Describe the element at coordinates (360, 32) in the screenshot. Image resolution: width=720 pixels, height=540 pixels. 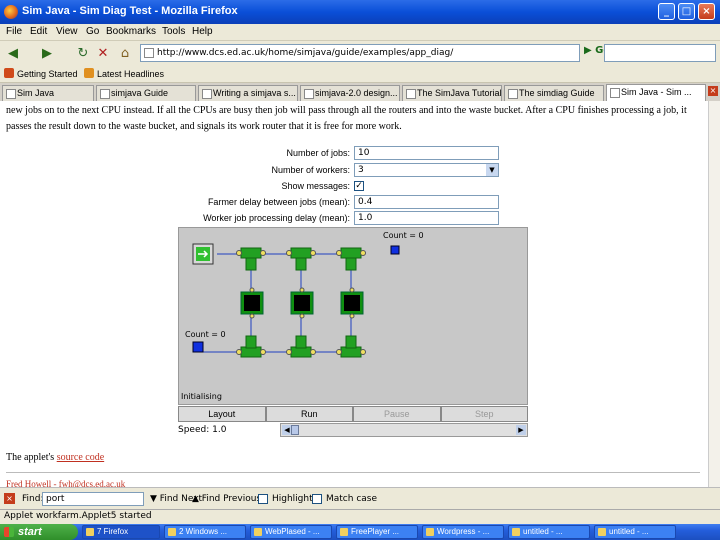
I see `menu-bar: File Edit View Go Bookmarks Tools Help` at that location.